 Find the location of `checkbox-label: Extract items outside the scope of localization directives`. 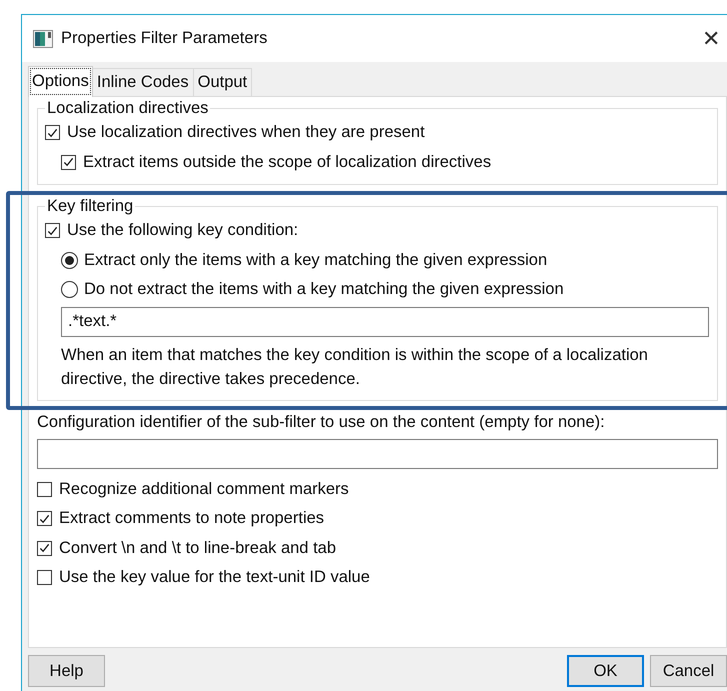

checkbox-label: Extract items outside the scope of localization directives is located at coordinates (287, 162).